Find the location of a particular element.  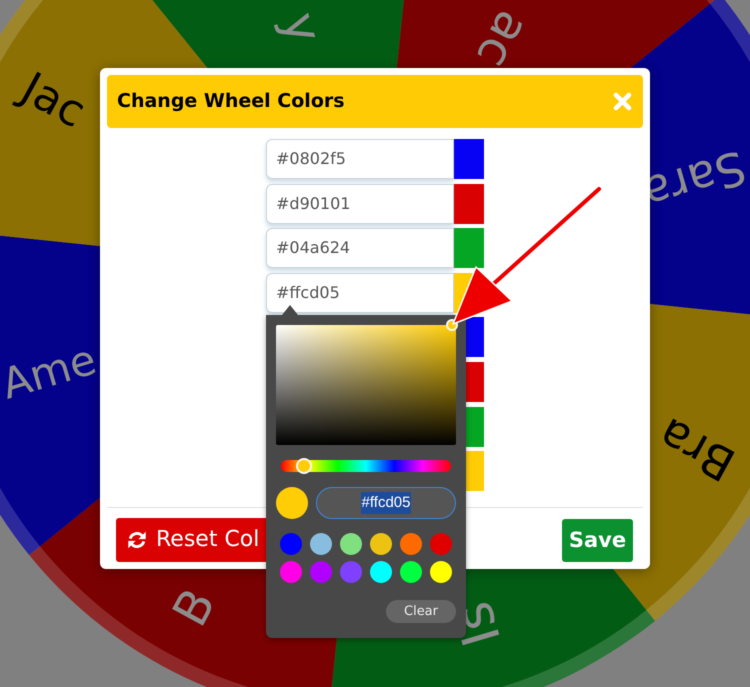

hue-slider-thumb is located at coordinates (304, 466).